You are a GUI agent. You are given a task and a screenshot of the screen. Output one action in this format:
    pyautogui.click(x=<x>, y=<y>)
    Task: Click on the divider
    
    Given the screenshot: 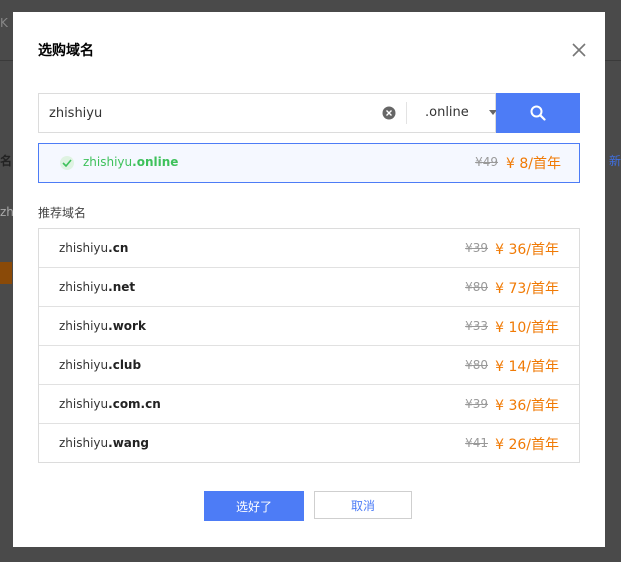 What is the action you would take?
    pyautogui.click(x=406, y=113)
    